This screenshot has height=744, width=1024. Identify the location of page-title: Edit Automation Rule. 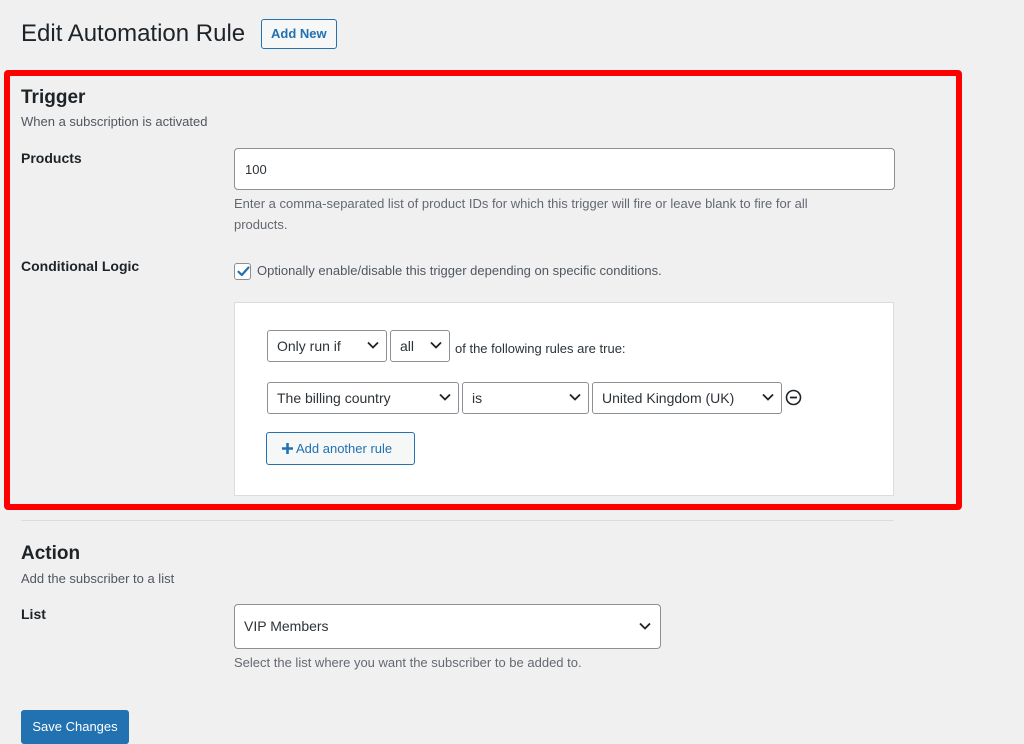
(133, 34).